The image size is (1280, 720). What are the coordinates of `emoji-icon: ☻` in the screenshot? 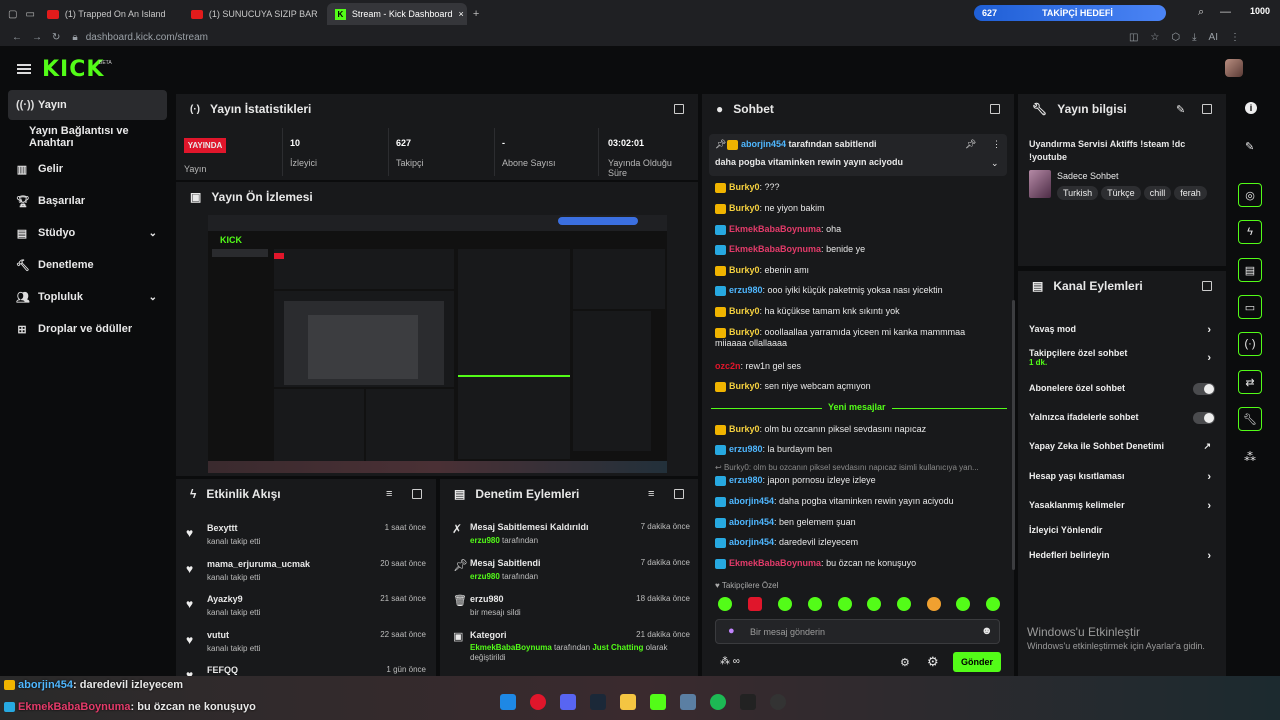 It's located at (987, 631).